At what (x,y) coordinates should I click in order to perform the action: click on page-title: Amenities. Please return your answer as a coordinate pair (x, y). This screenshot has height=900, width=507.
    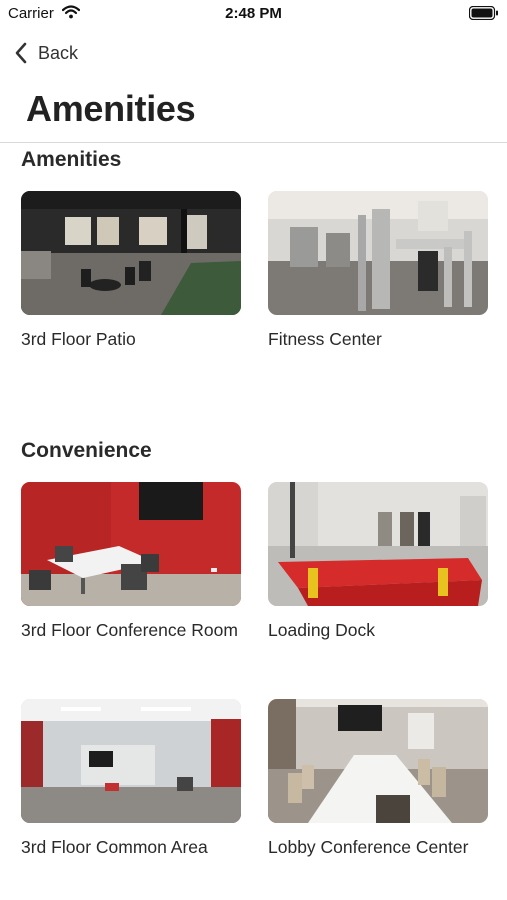
    Looking at the image, I should click on (111, 108).